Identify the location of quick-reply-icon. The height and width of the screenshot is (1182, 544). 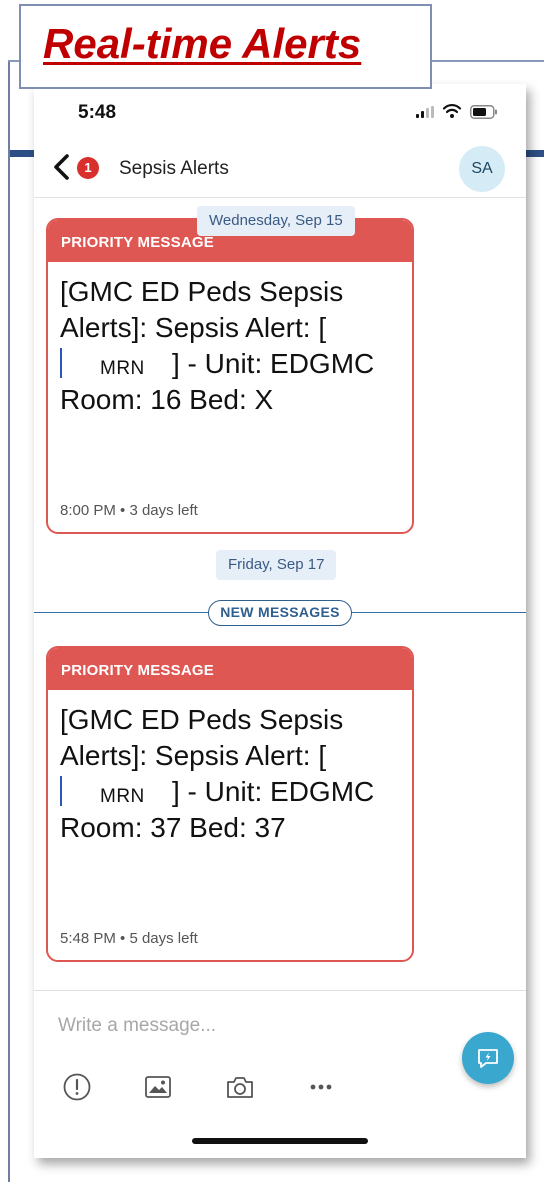
(488, 1058).